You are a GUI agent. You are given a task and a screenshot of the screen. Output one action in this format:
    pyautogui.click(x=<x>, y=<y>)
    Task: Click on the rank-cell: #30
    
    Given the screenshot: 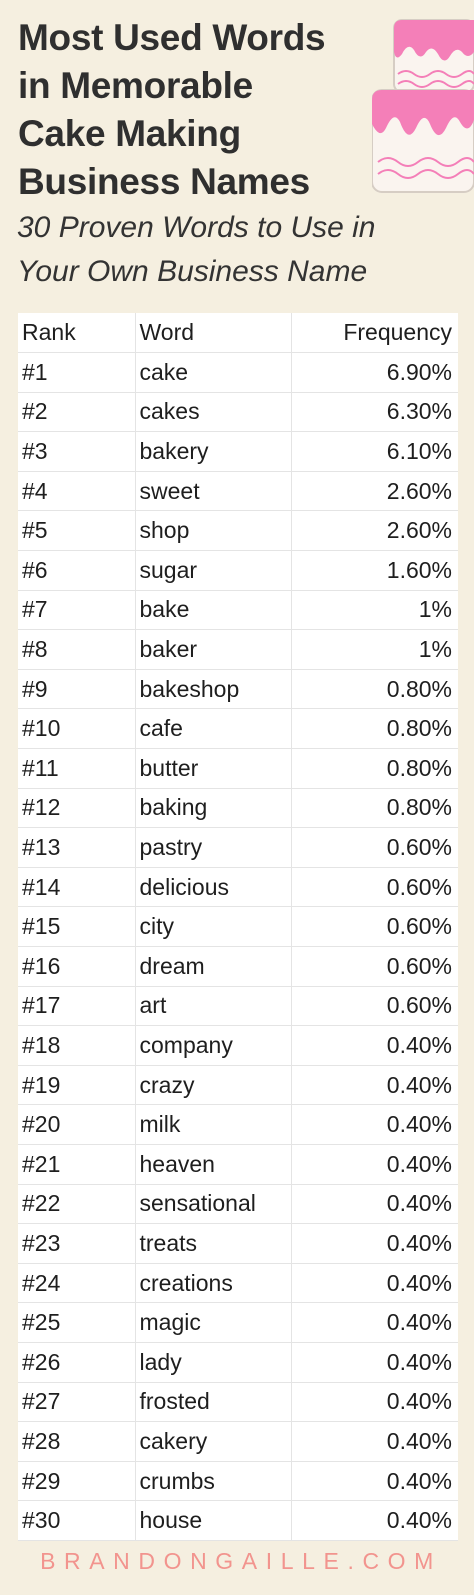 What is the action you would take?
    pyautogui.click(x=76, y=1520)
    